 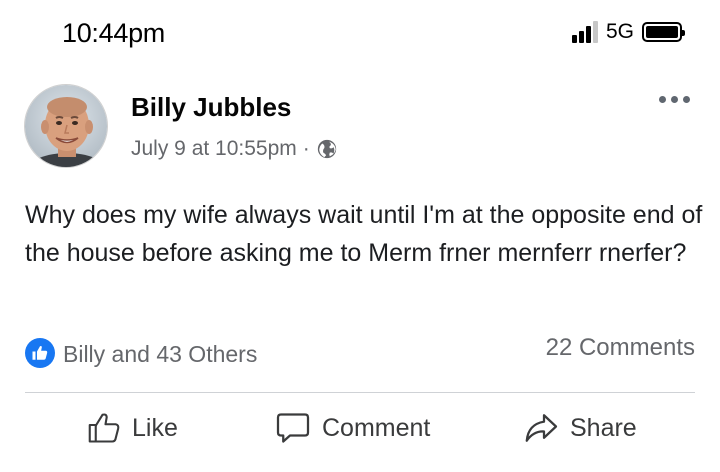 I want to click on comments-count: 22 Comments, so click(x=620, y=348).